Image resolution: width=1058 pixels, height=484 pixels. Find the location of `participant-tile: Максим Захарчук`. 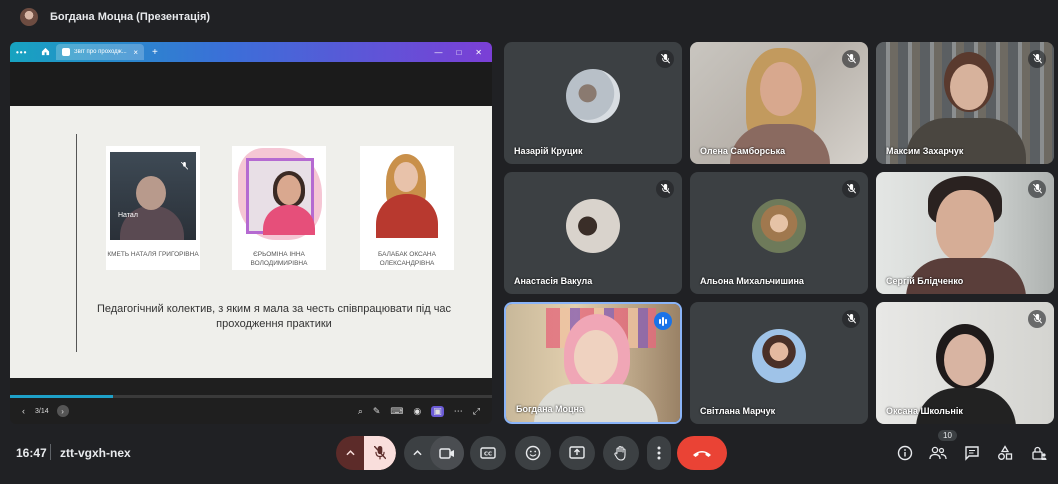

participant-tile: Максим Захарчук is located at coordinates (965, 103).